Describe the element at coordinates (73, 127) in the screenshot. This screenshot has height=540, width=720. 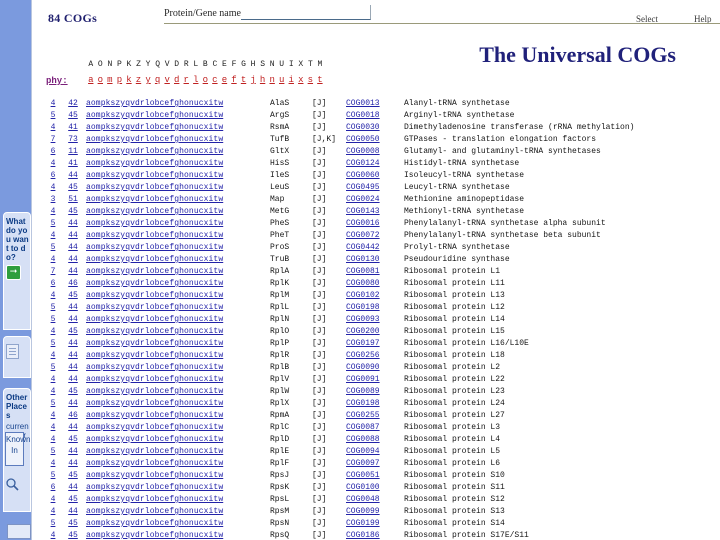
I see `count-secondary-link: 41` at that location.